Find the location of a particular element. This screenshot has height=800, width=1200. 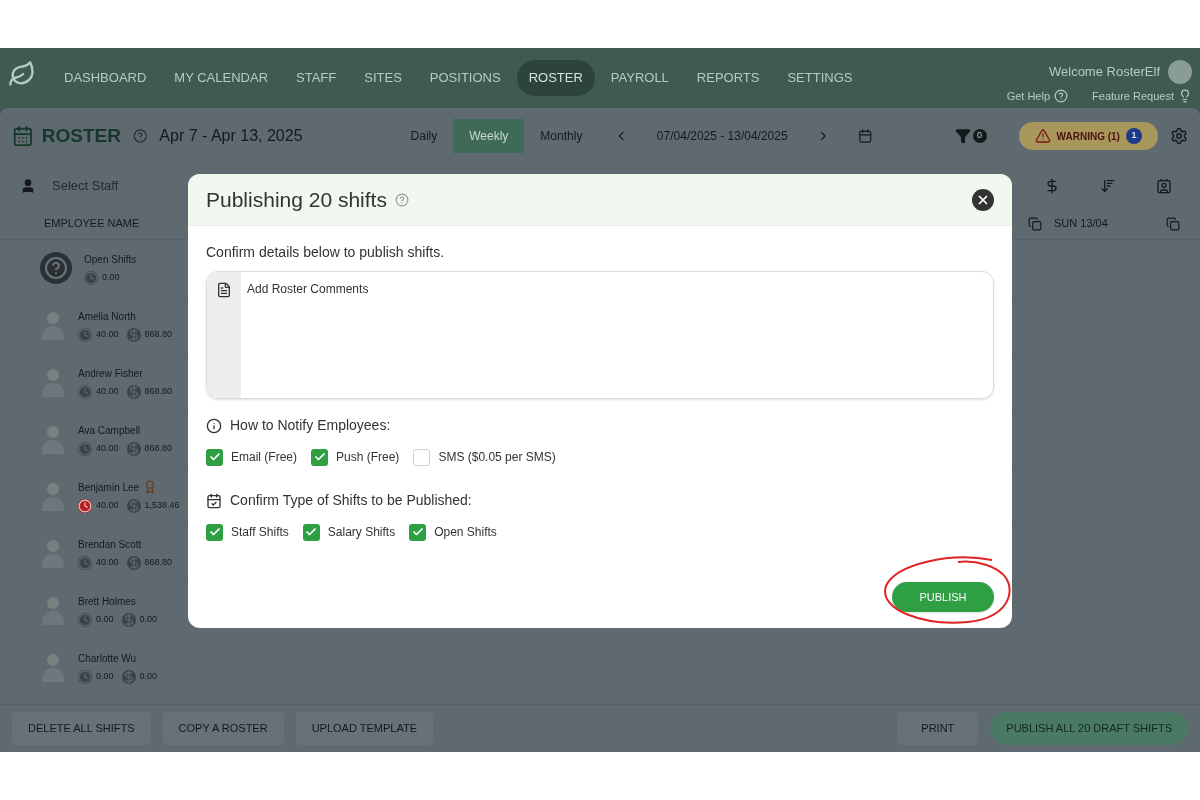

footer-button: UPLOAD TEMPLATE is located at coordinates (364, 728).